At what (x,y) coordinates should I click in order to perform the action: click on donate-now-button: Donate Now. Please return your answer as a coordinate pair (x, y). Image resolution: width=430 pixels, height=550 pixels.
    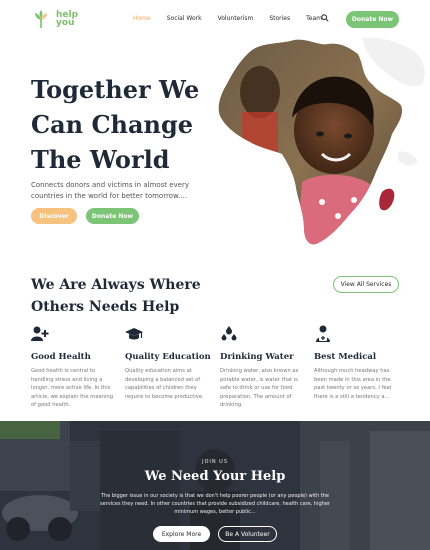
    Looking at the image, I should click on (372, 19).